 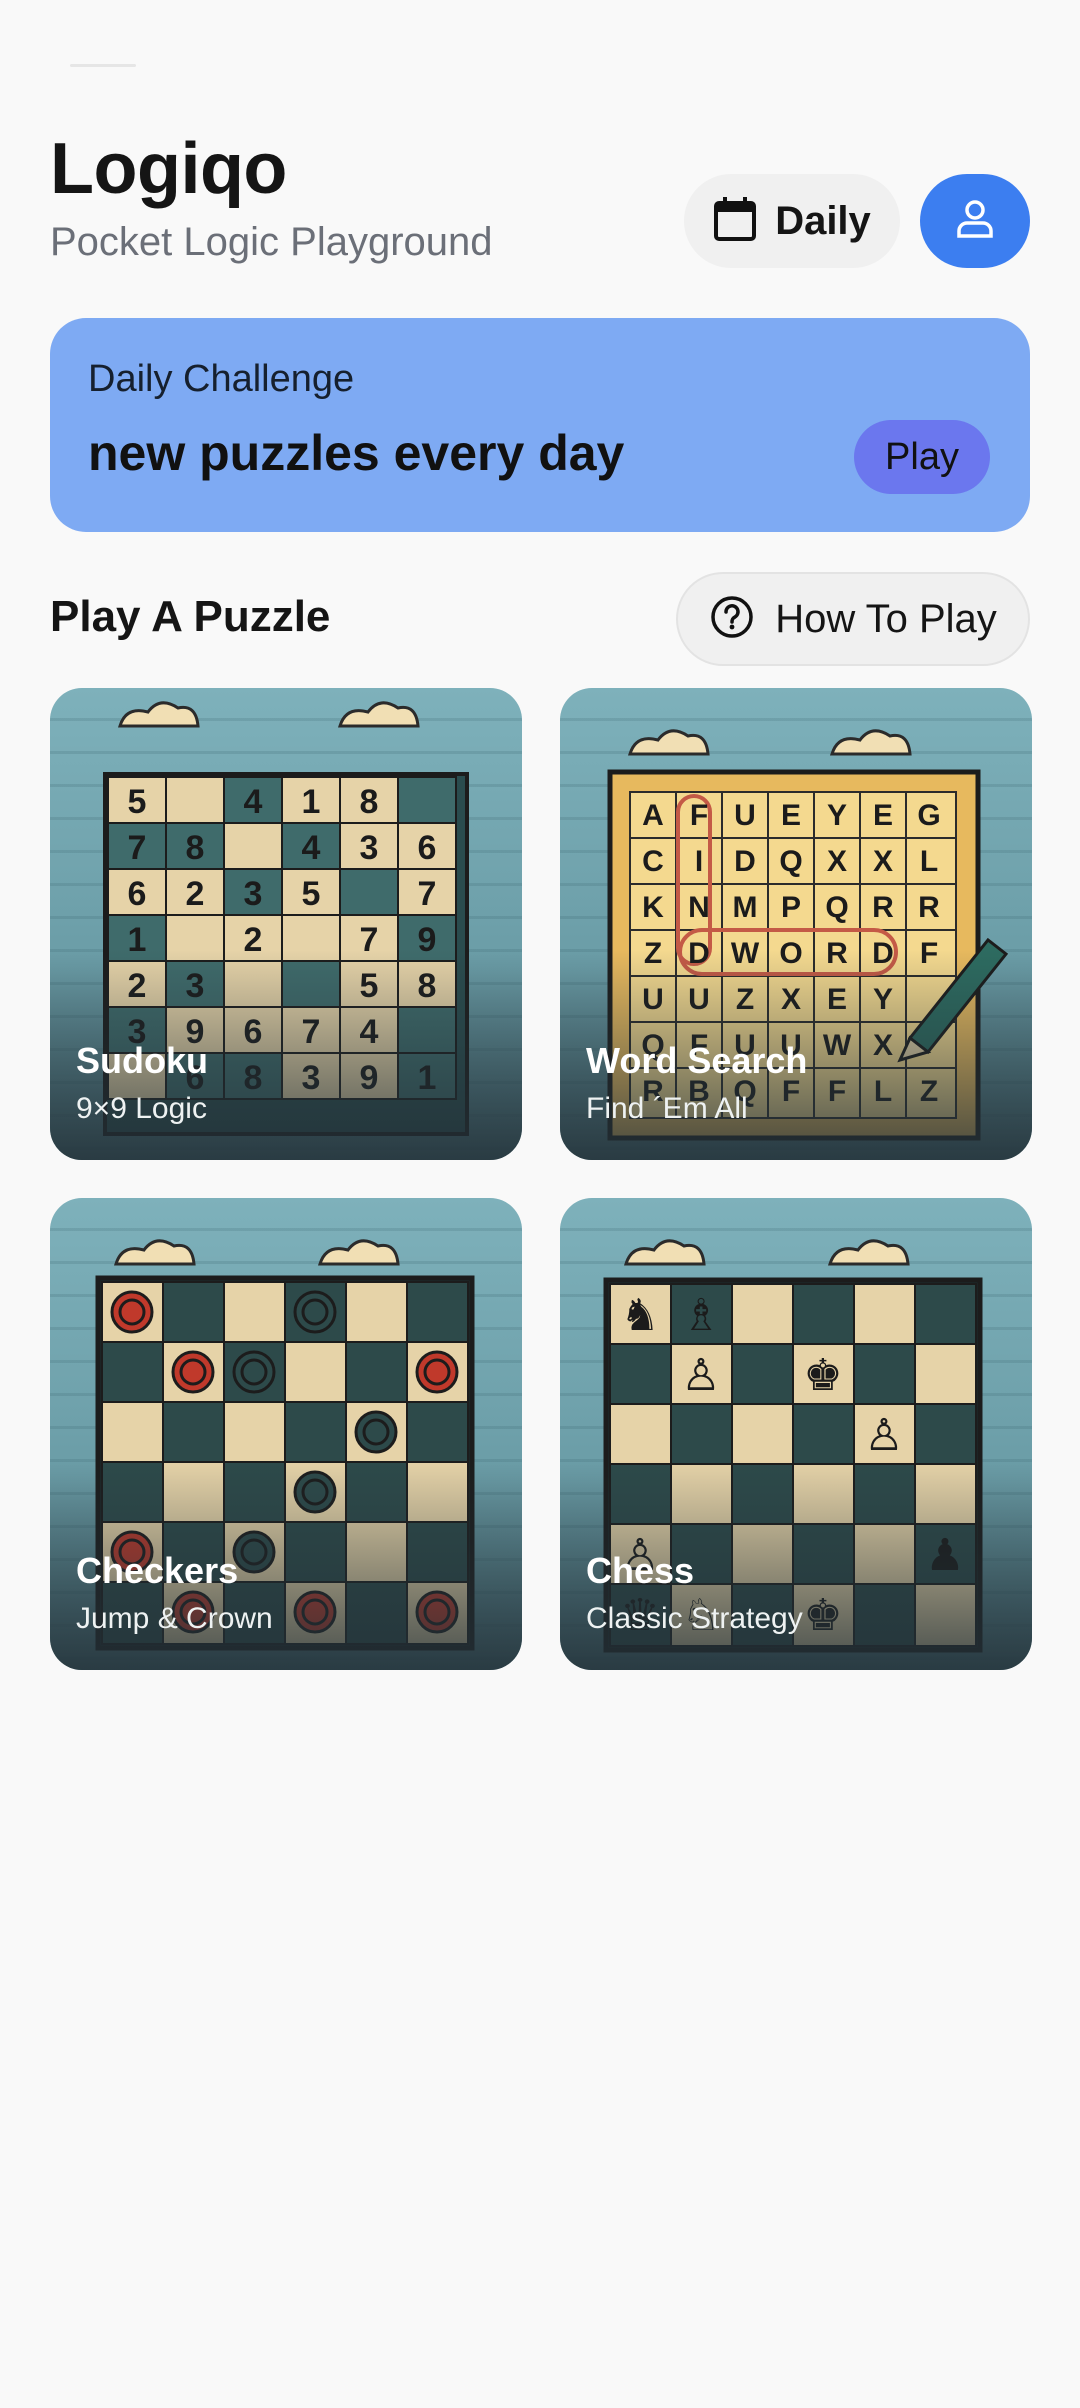 I want to click on card-subtitle: Find ´Em All, so click(x=667, y=1108).